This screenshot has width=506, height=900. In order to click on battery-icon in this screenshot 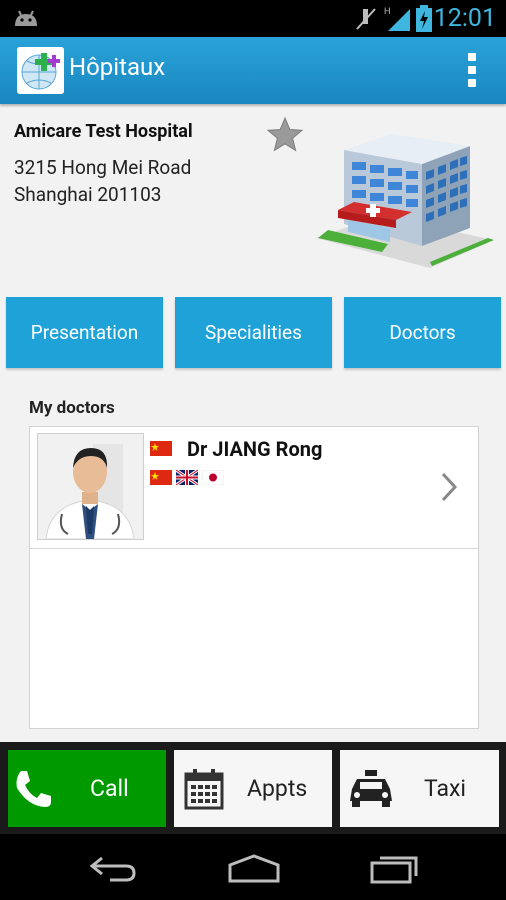, I will do `click(424, 18)`.